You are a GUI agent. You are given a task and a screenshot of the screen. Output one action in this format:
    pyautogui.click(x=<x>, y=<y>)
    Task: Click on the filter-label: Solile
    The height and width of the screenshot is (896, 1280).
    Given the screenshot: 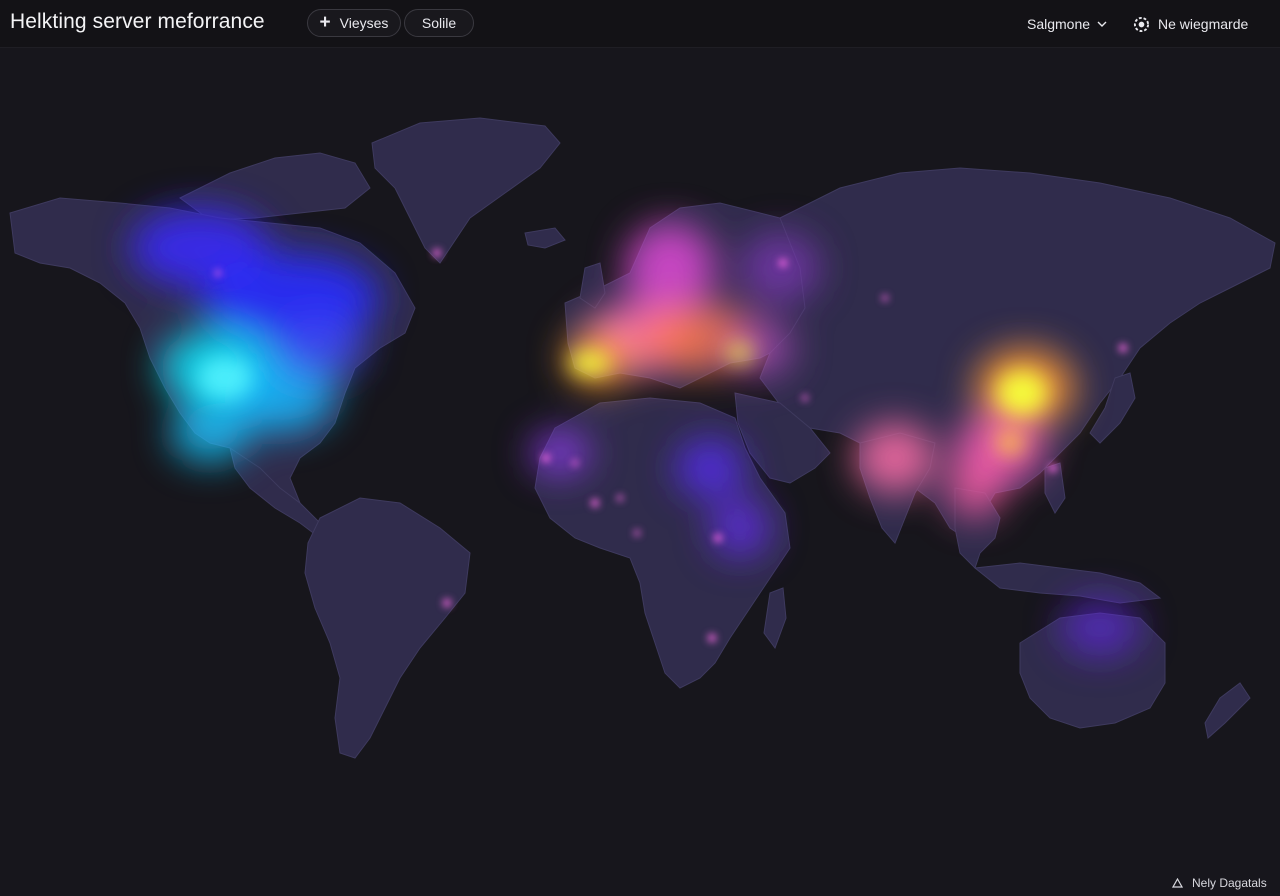 What is the action you would take?
    pyautogui.click(x=439, y=23)
    